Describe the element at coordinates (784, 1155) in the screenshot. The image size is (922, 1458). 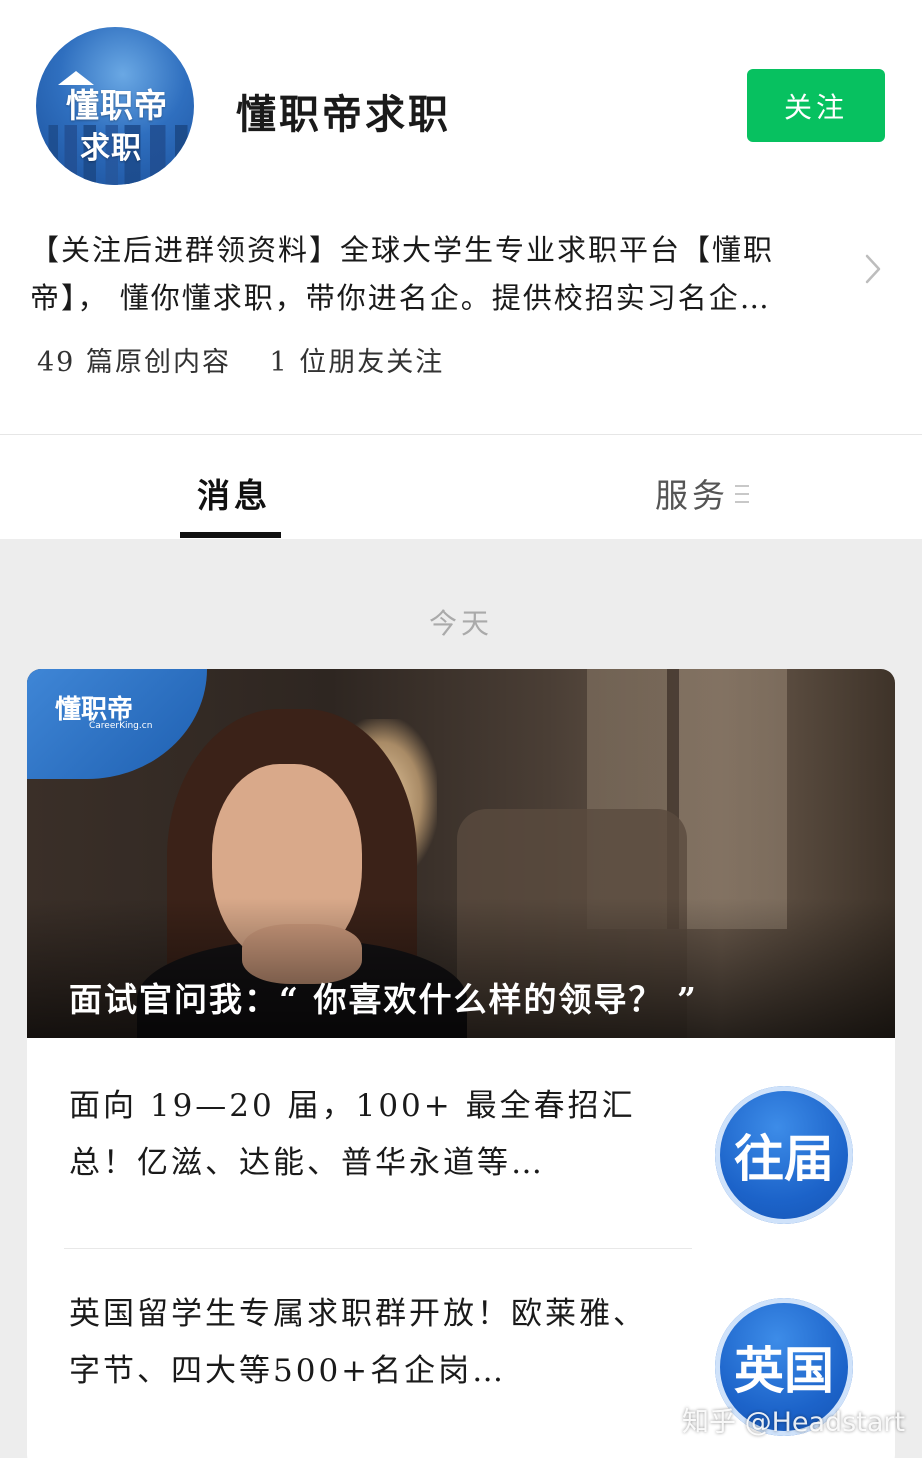
I see `article-thumbnail: 往届` at that location.